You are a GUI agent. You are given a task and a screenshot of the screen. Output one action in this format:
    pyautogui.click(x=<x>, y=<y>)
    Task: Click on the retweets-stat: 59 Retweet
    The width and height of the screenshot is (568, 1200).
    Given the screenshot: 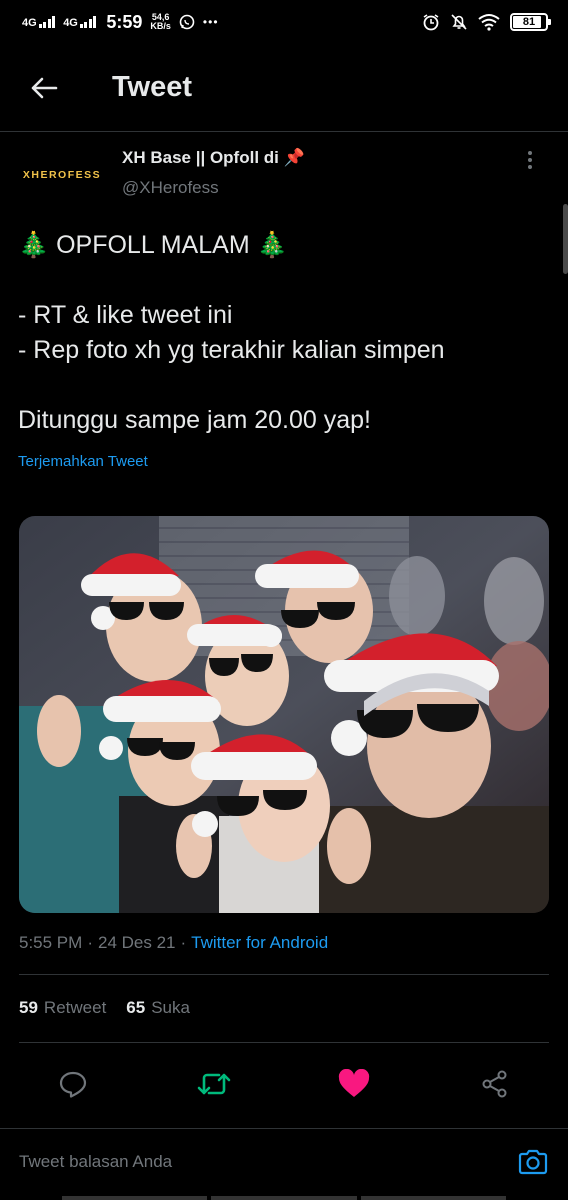 What is the action you would take?
    pyautogui.click(x=62, y=1008)
    